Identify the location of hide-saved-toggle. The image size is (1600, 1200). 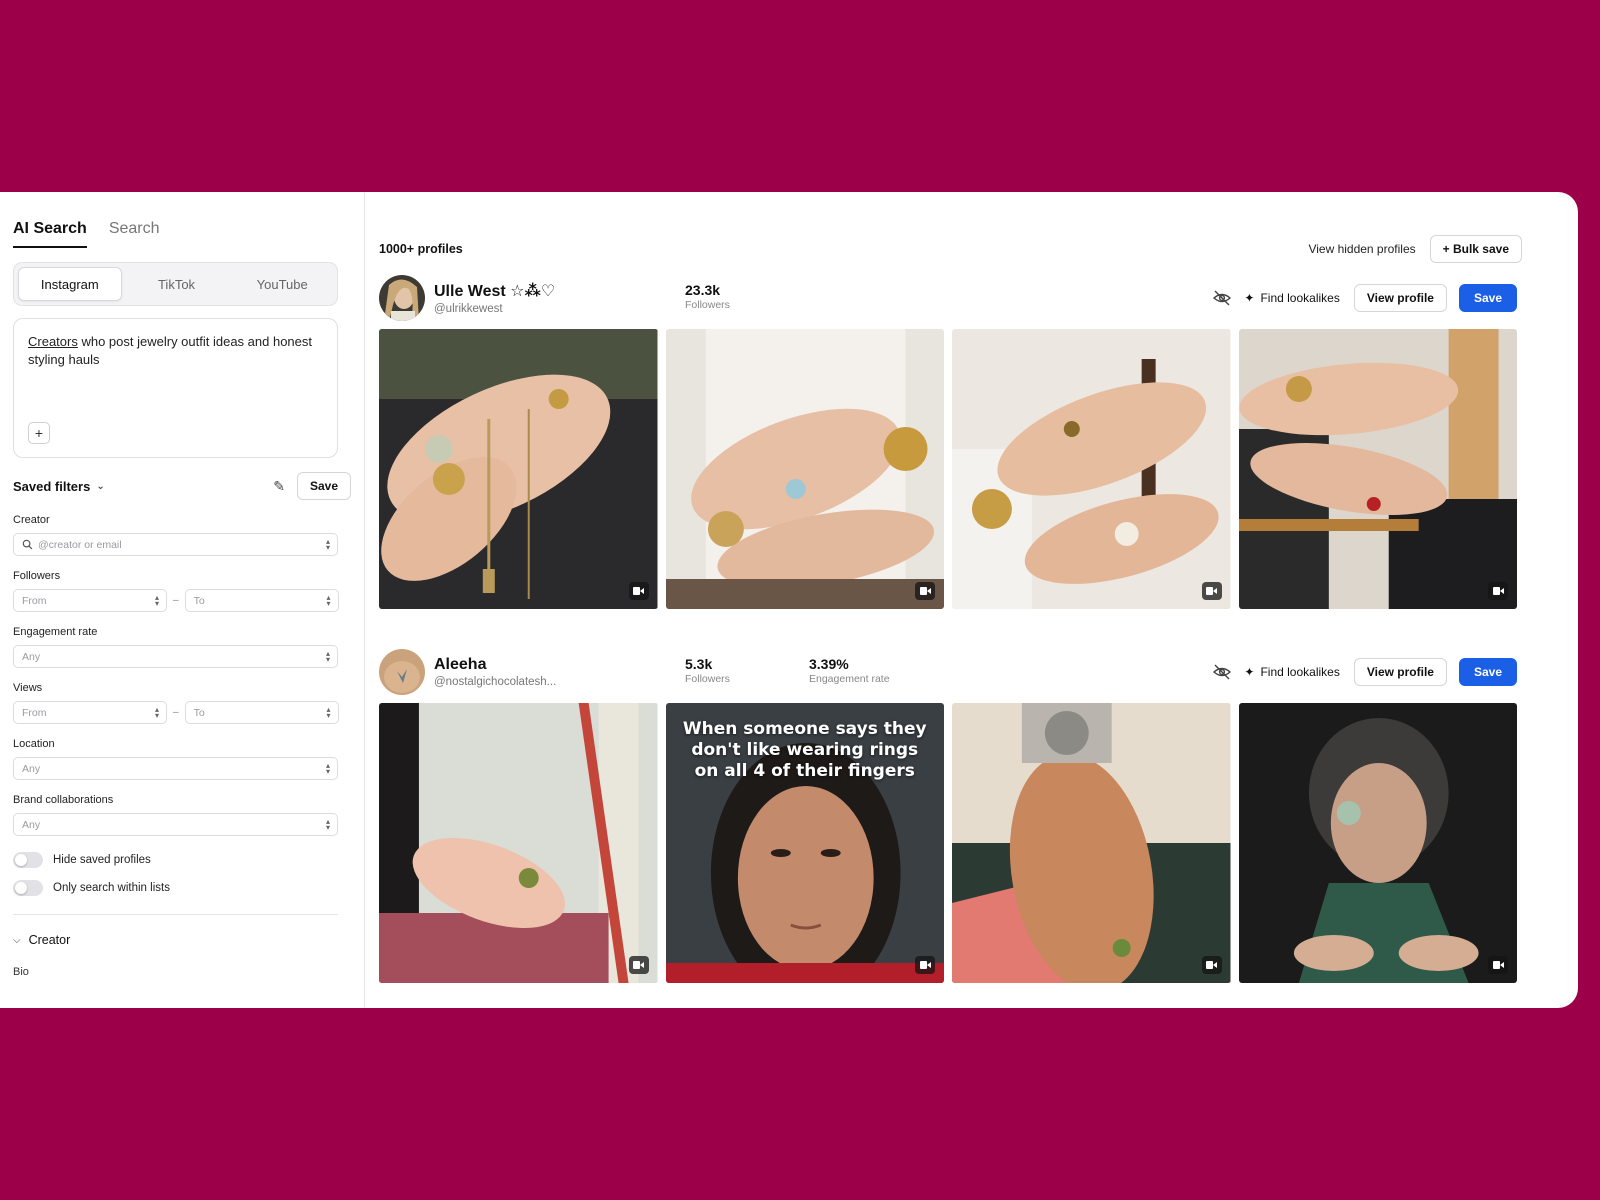
(28, 860).